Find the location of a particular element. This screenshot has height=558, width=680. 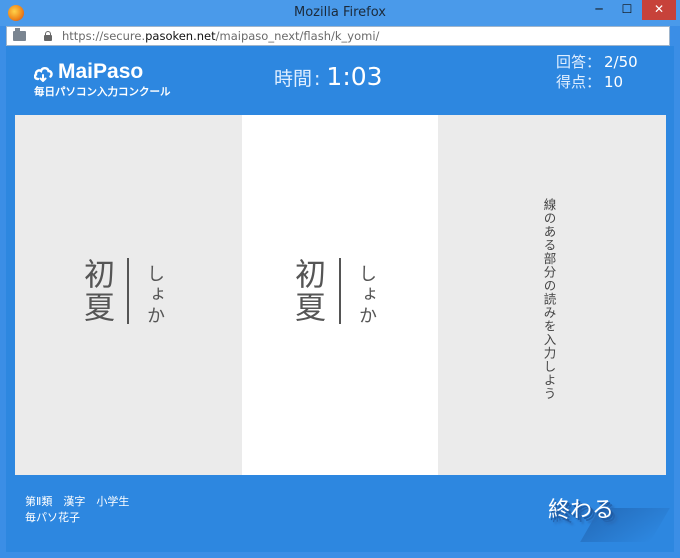

question-reading: しょか is located at coordinates (366, 295).